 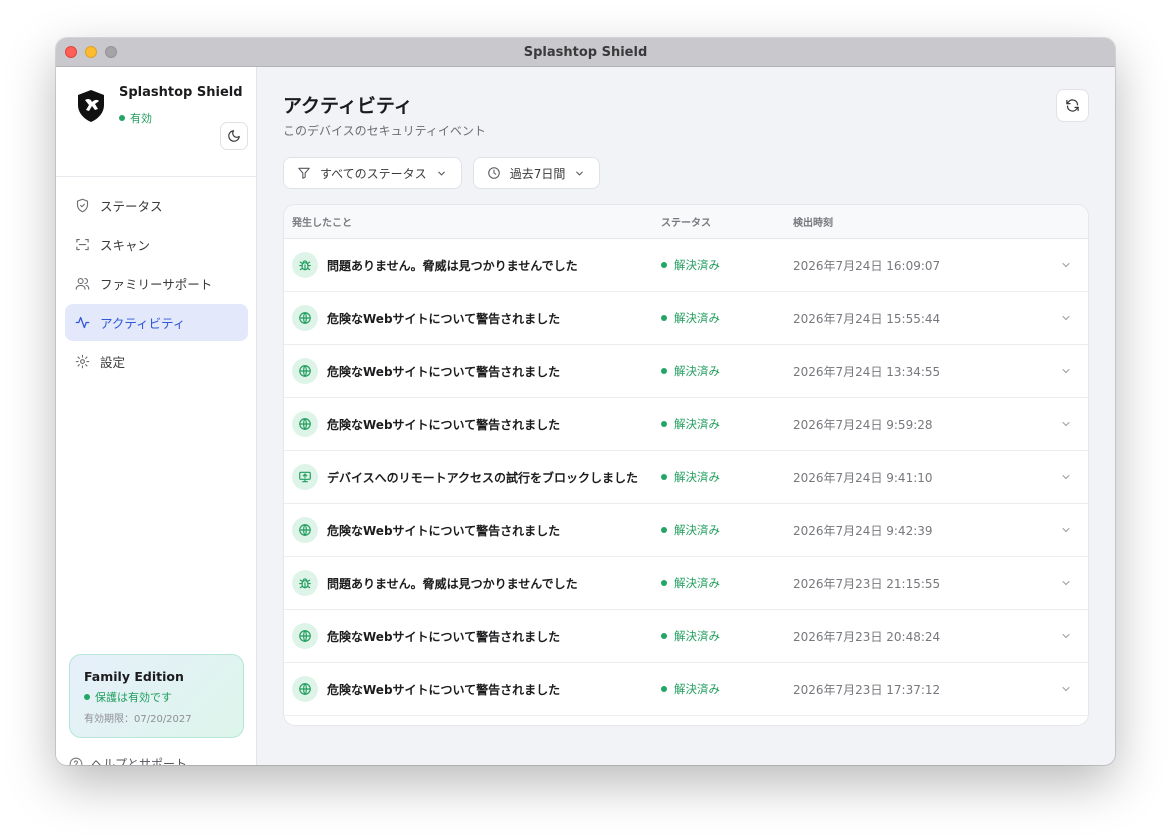 I want to click on detected-time: 2026年7月24日 15:55:44, so click(x=867, y=318).